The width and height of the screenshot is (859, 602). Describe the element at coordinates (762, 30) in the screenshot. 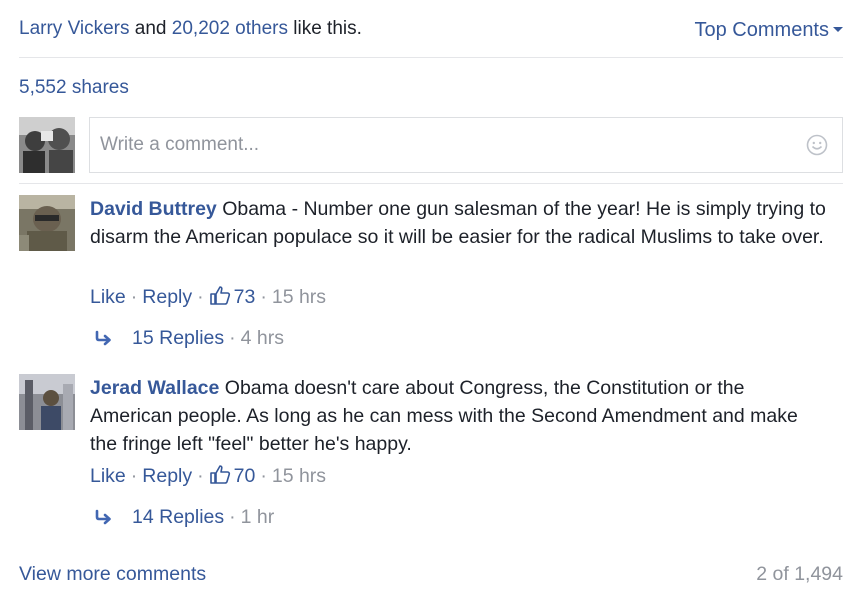

I see `top-comments-label: Top Comments` at that location.